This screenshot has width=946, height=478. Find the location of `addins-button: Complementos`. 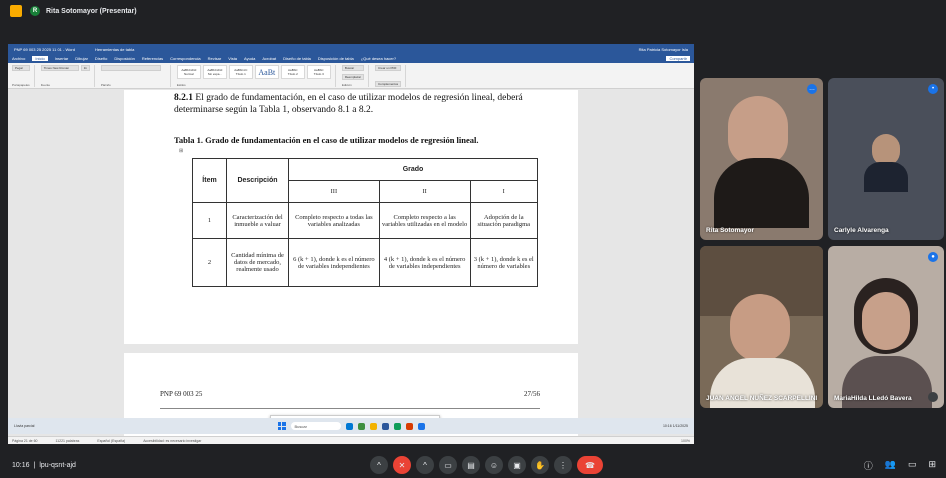

addins-button: Complementos is located at coordinates (388, 84).